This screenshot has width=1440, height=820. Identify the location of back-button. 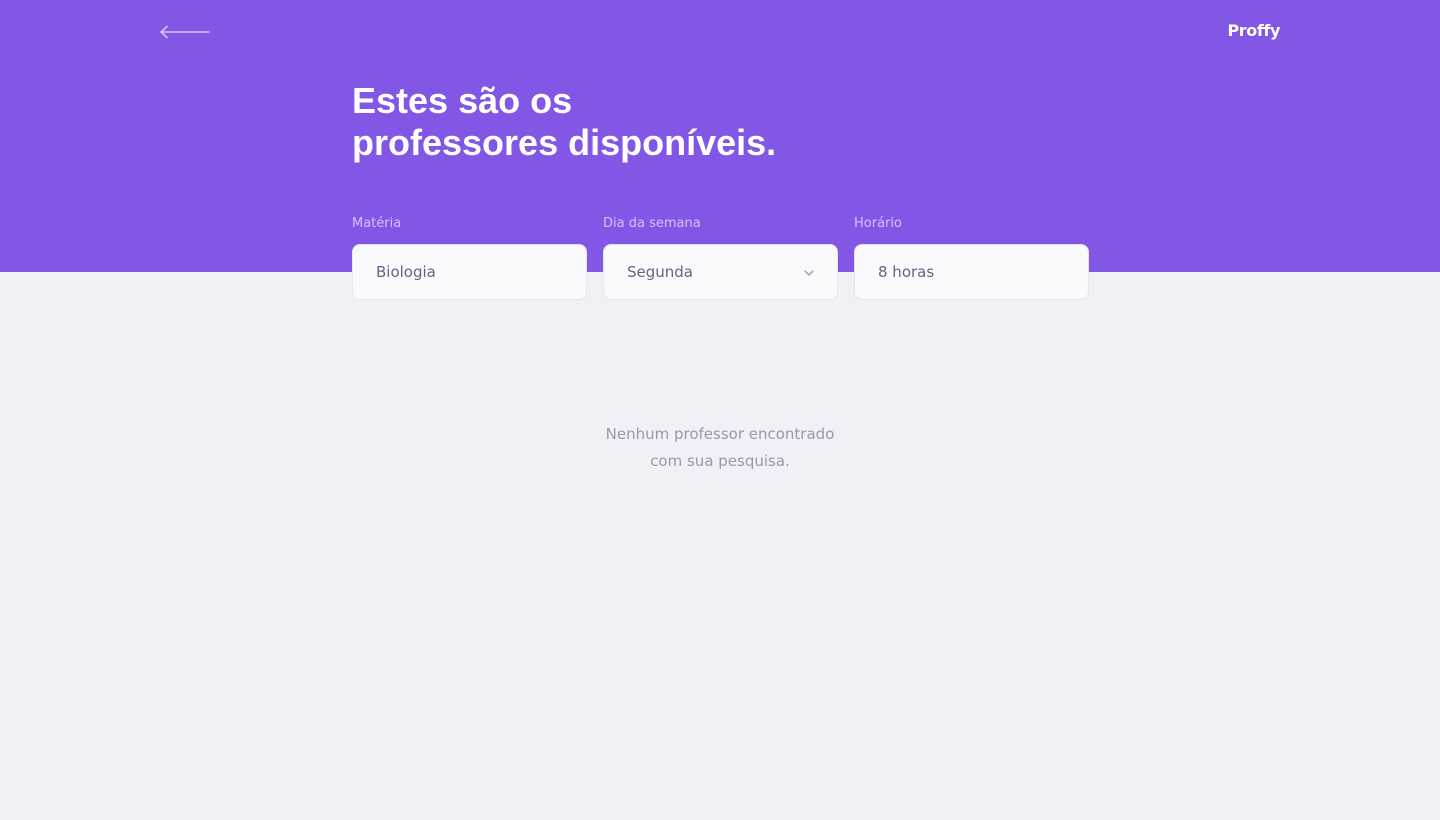
(185, 32).